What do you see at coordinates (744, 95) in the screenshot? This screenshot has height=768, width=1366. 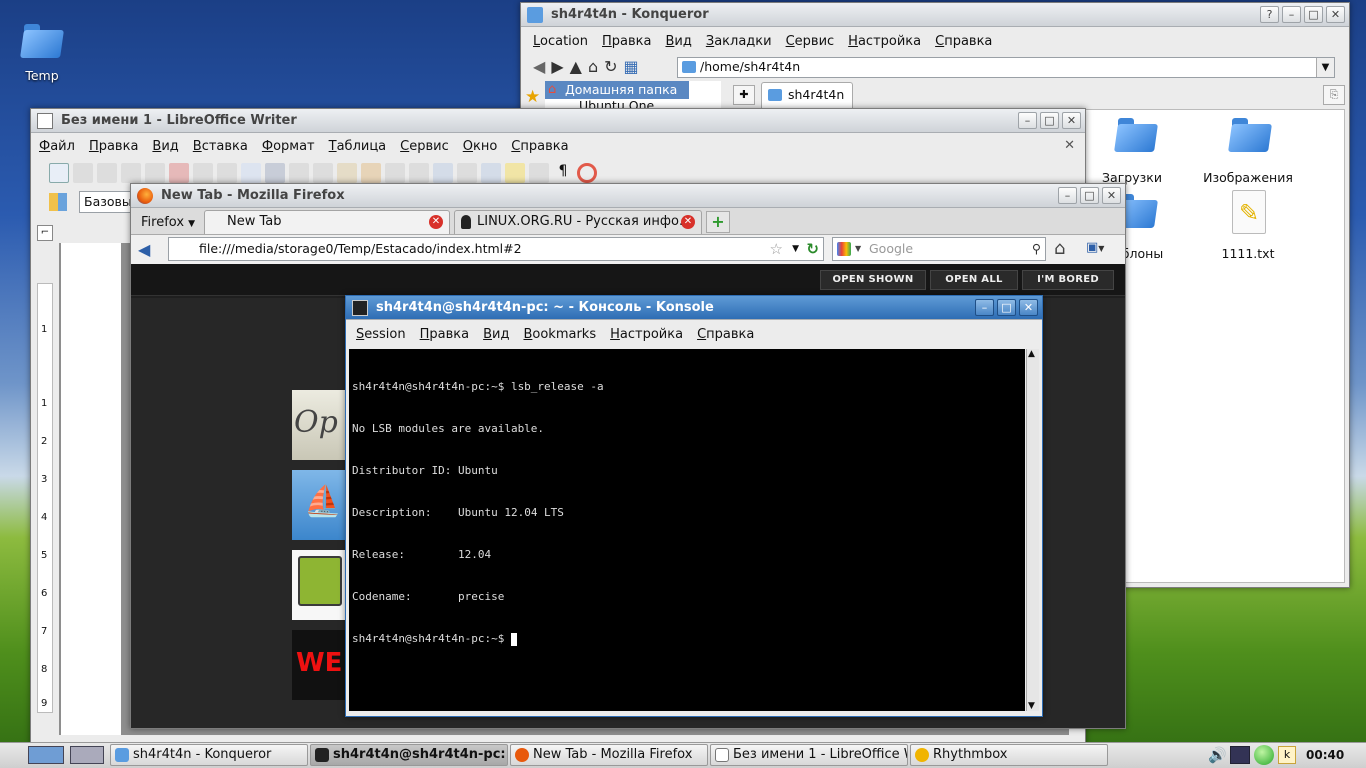 I see `new-tab-icon: ✚` at bounding box center [744, 95].